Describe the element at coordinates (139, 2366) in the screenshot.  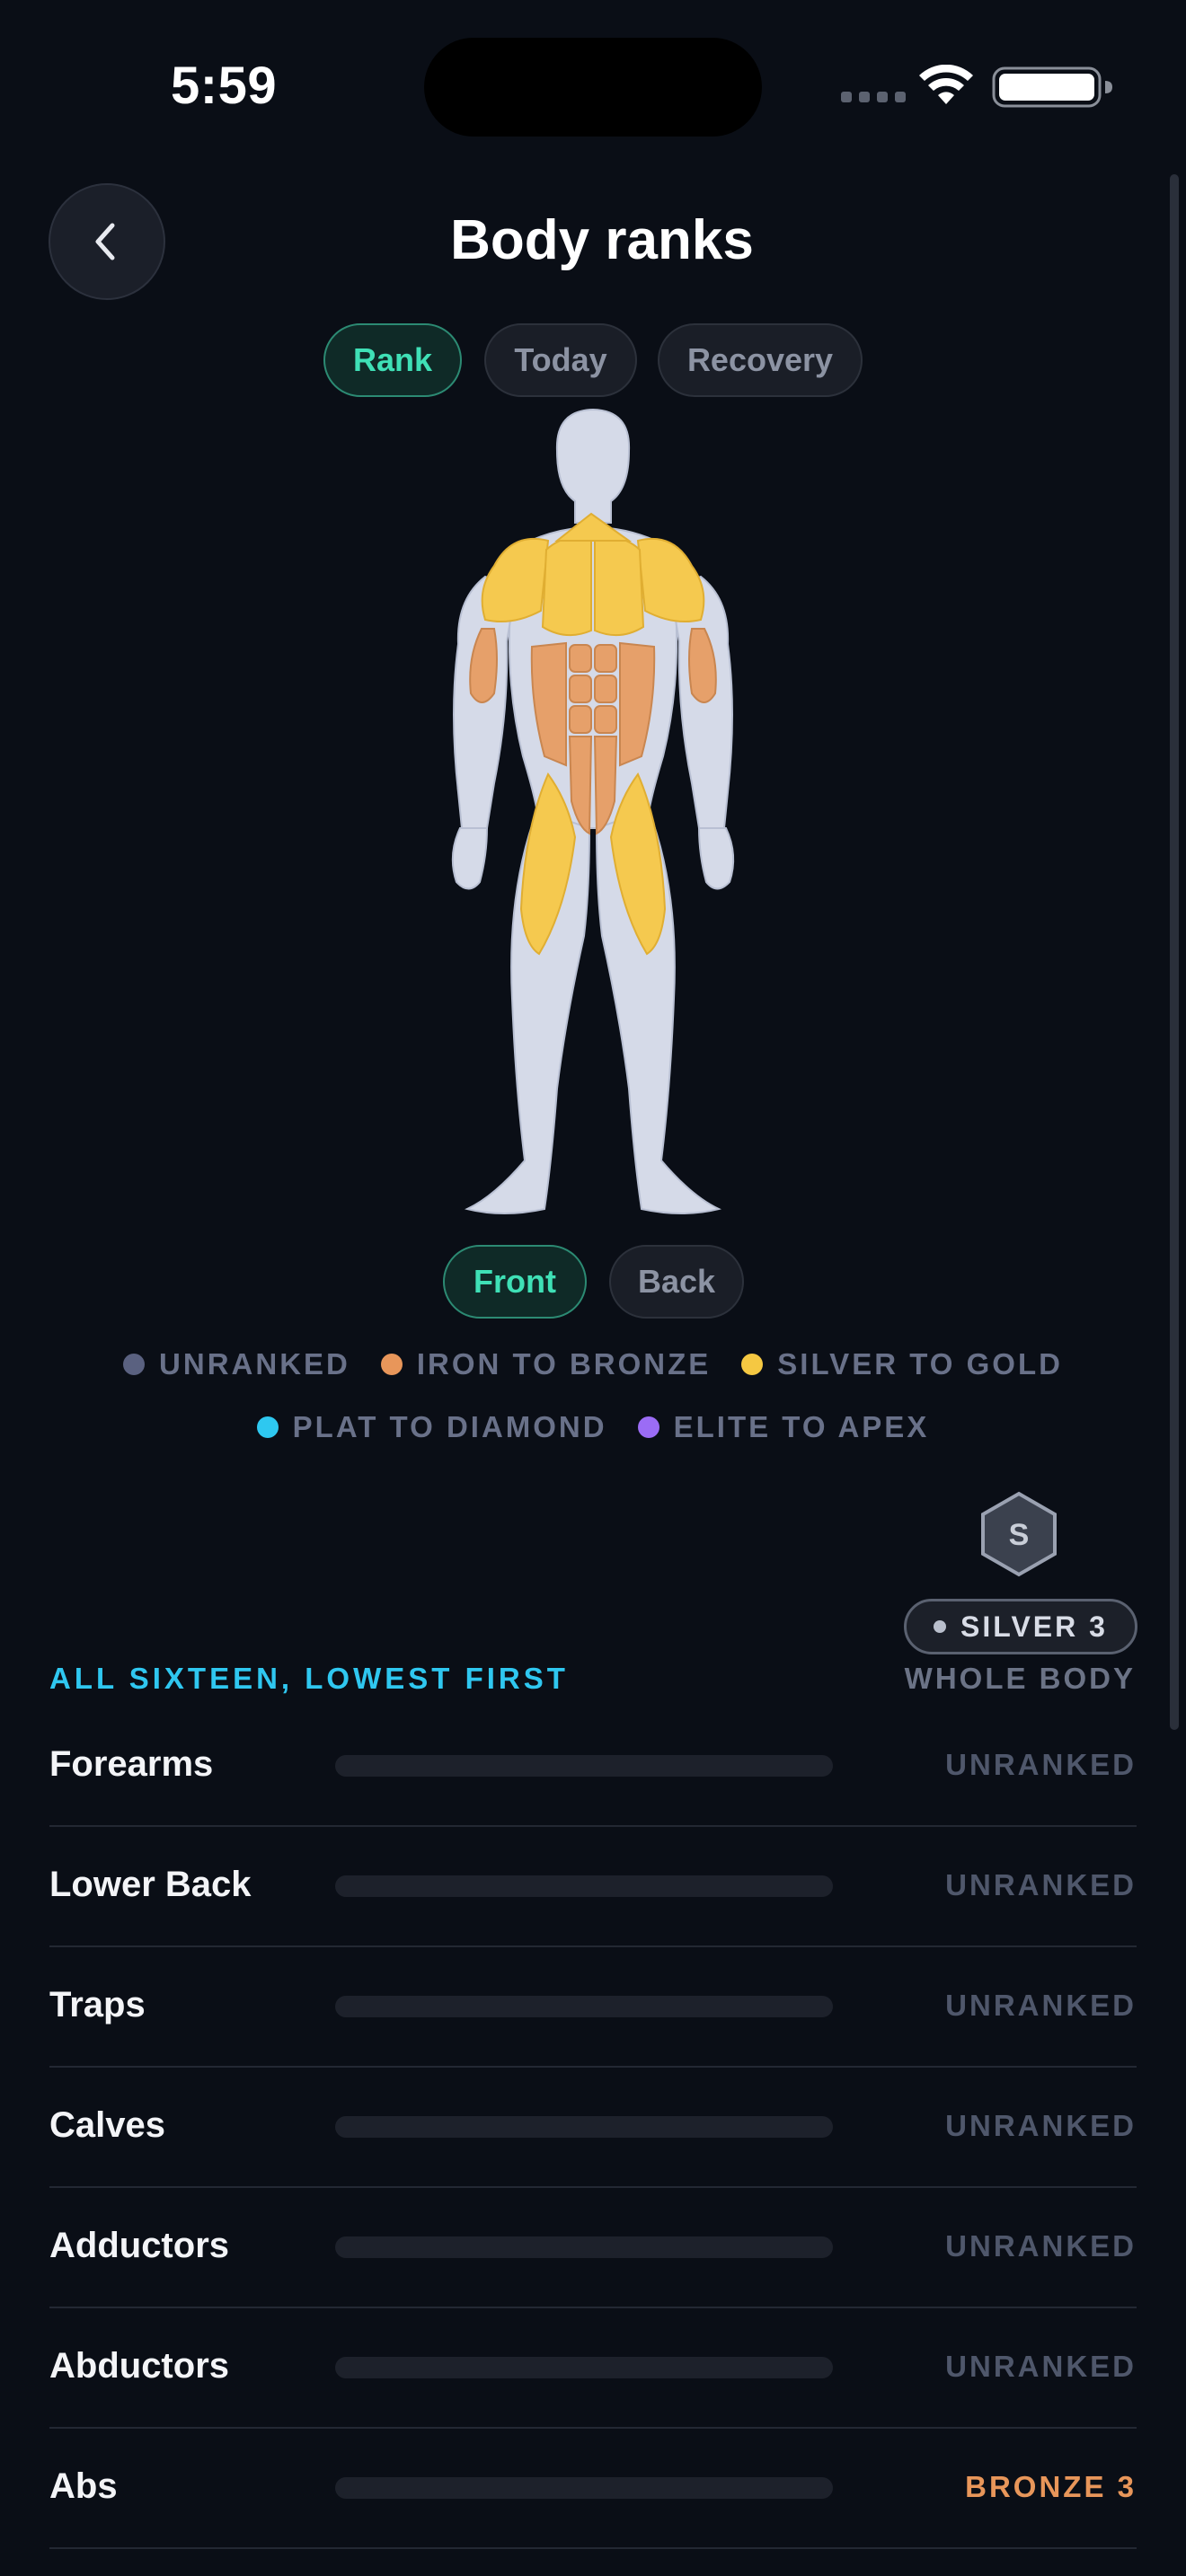
I see `muscle-name: Abductors` at that location.